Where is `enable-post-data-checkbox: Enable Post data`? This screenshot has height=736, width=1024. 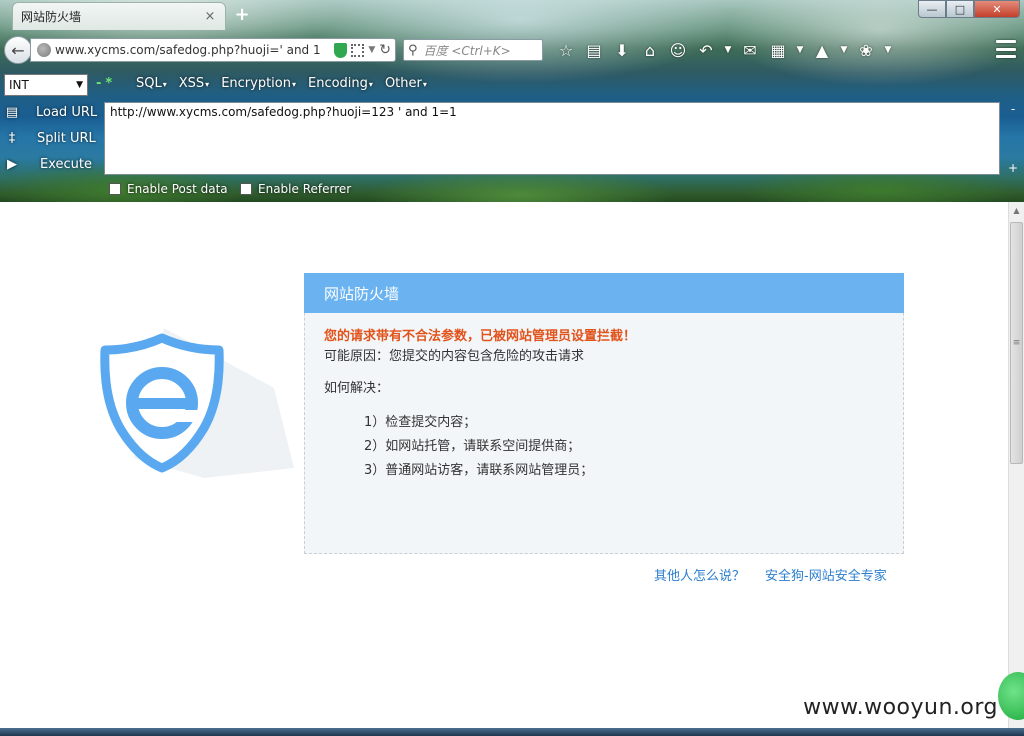 enable-post-data-checkbox: Enable Post data is located at coordinates (168, 189).